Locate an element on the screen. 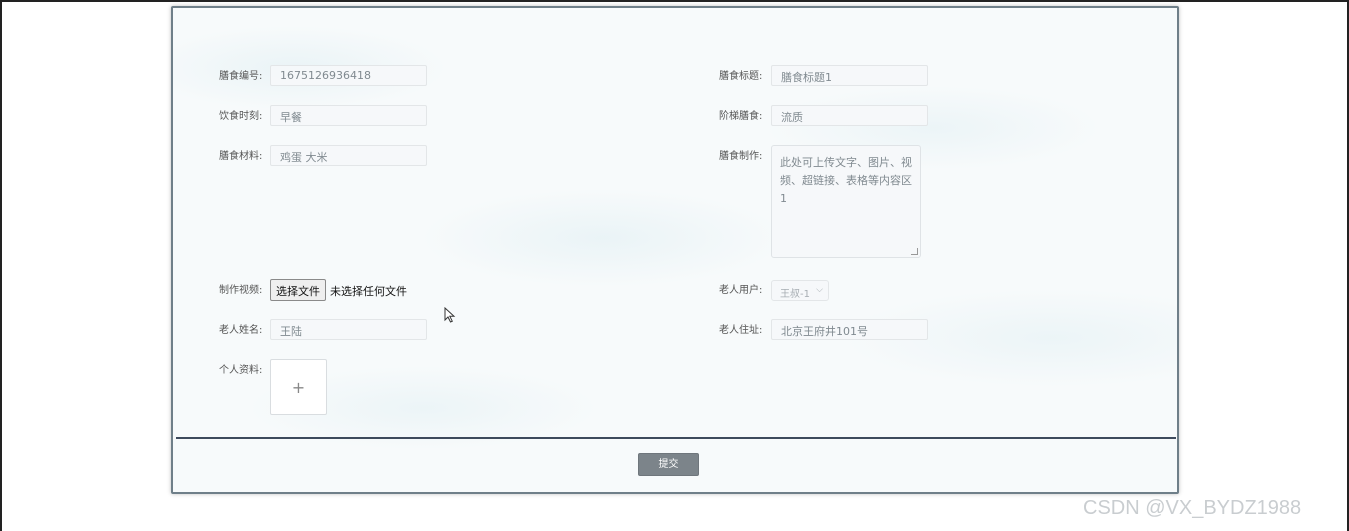 The width and height of the screenshot is (1349, 531). meal-title-input: 膳食标题1 is located at coordinates (849, 75).